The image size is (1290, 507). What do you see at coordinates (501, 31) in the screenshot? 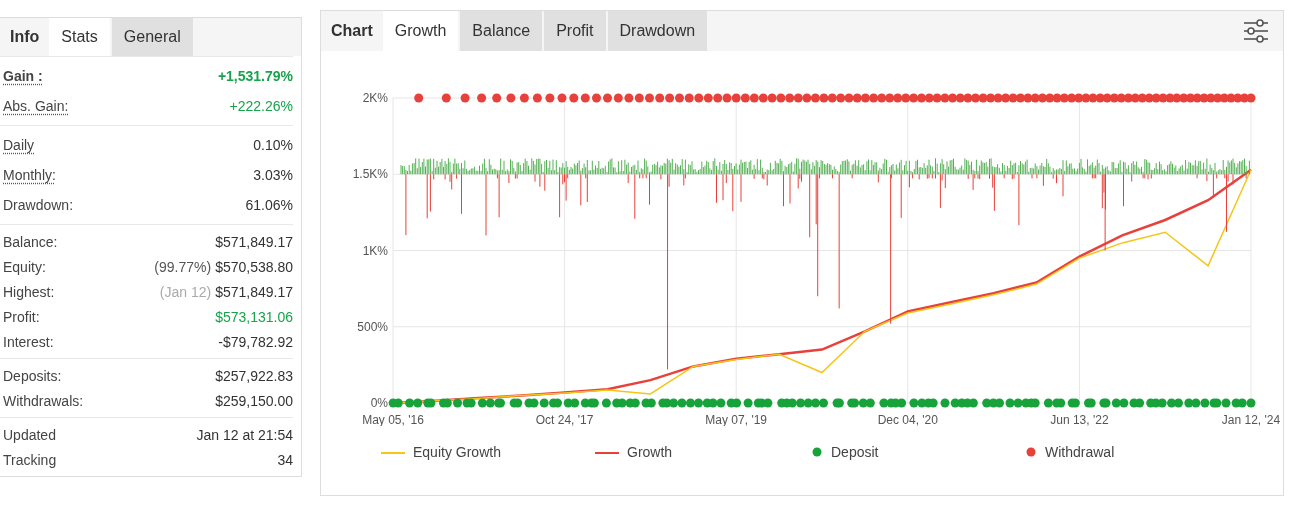
I see `tab: Balance` at bounding box center [501, 31].